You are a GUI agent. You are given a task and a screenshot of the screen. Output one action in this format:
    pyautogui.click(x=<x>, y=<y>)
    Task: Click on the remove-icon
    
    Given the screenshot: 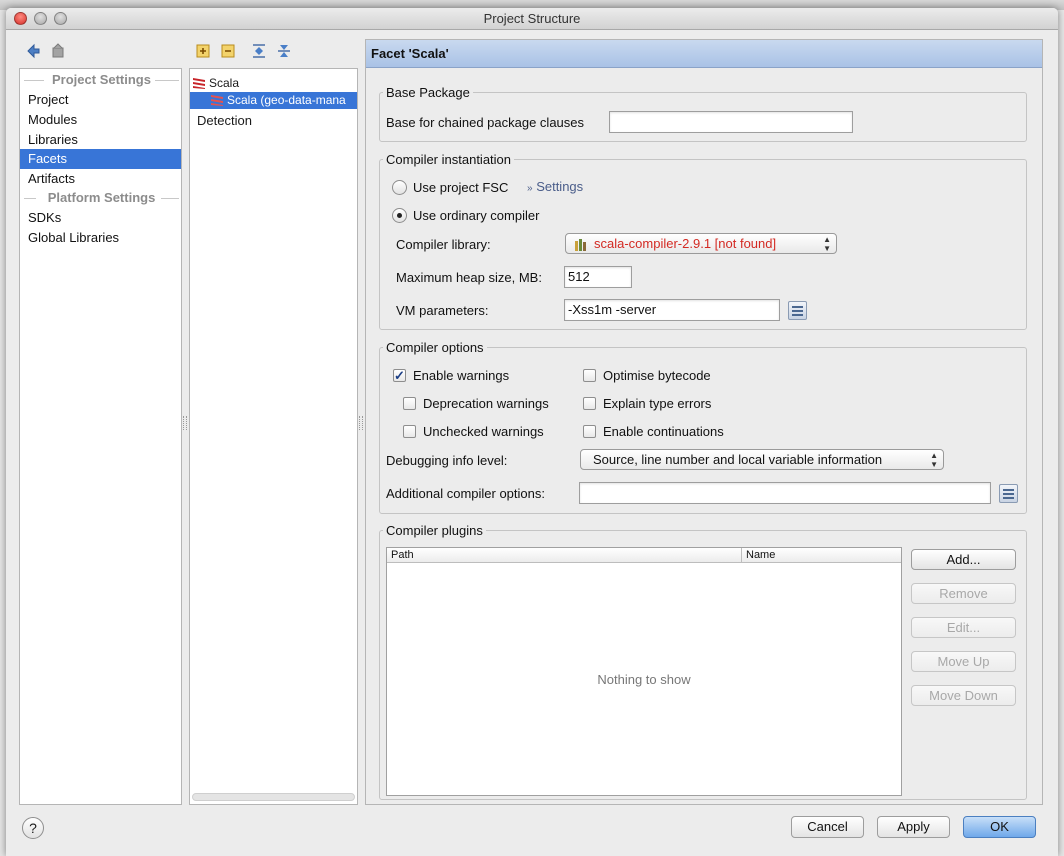 What is the action you would take?
    pyautogui.click(x=228, y=51)
    